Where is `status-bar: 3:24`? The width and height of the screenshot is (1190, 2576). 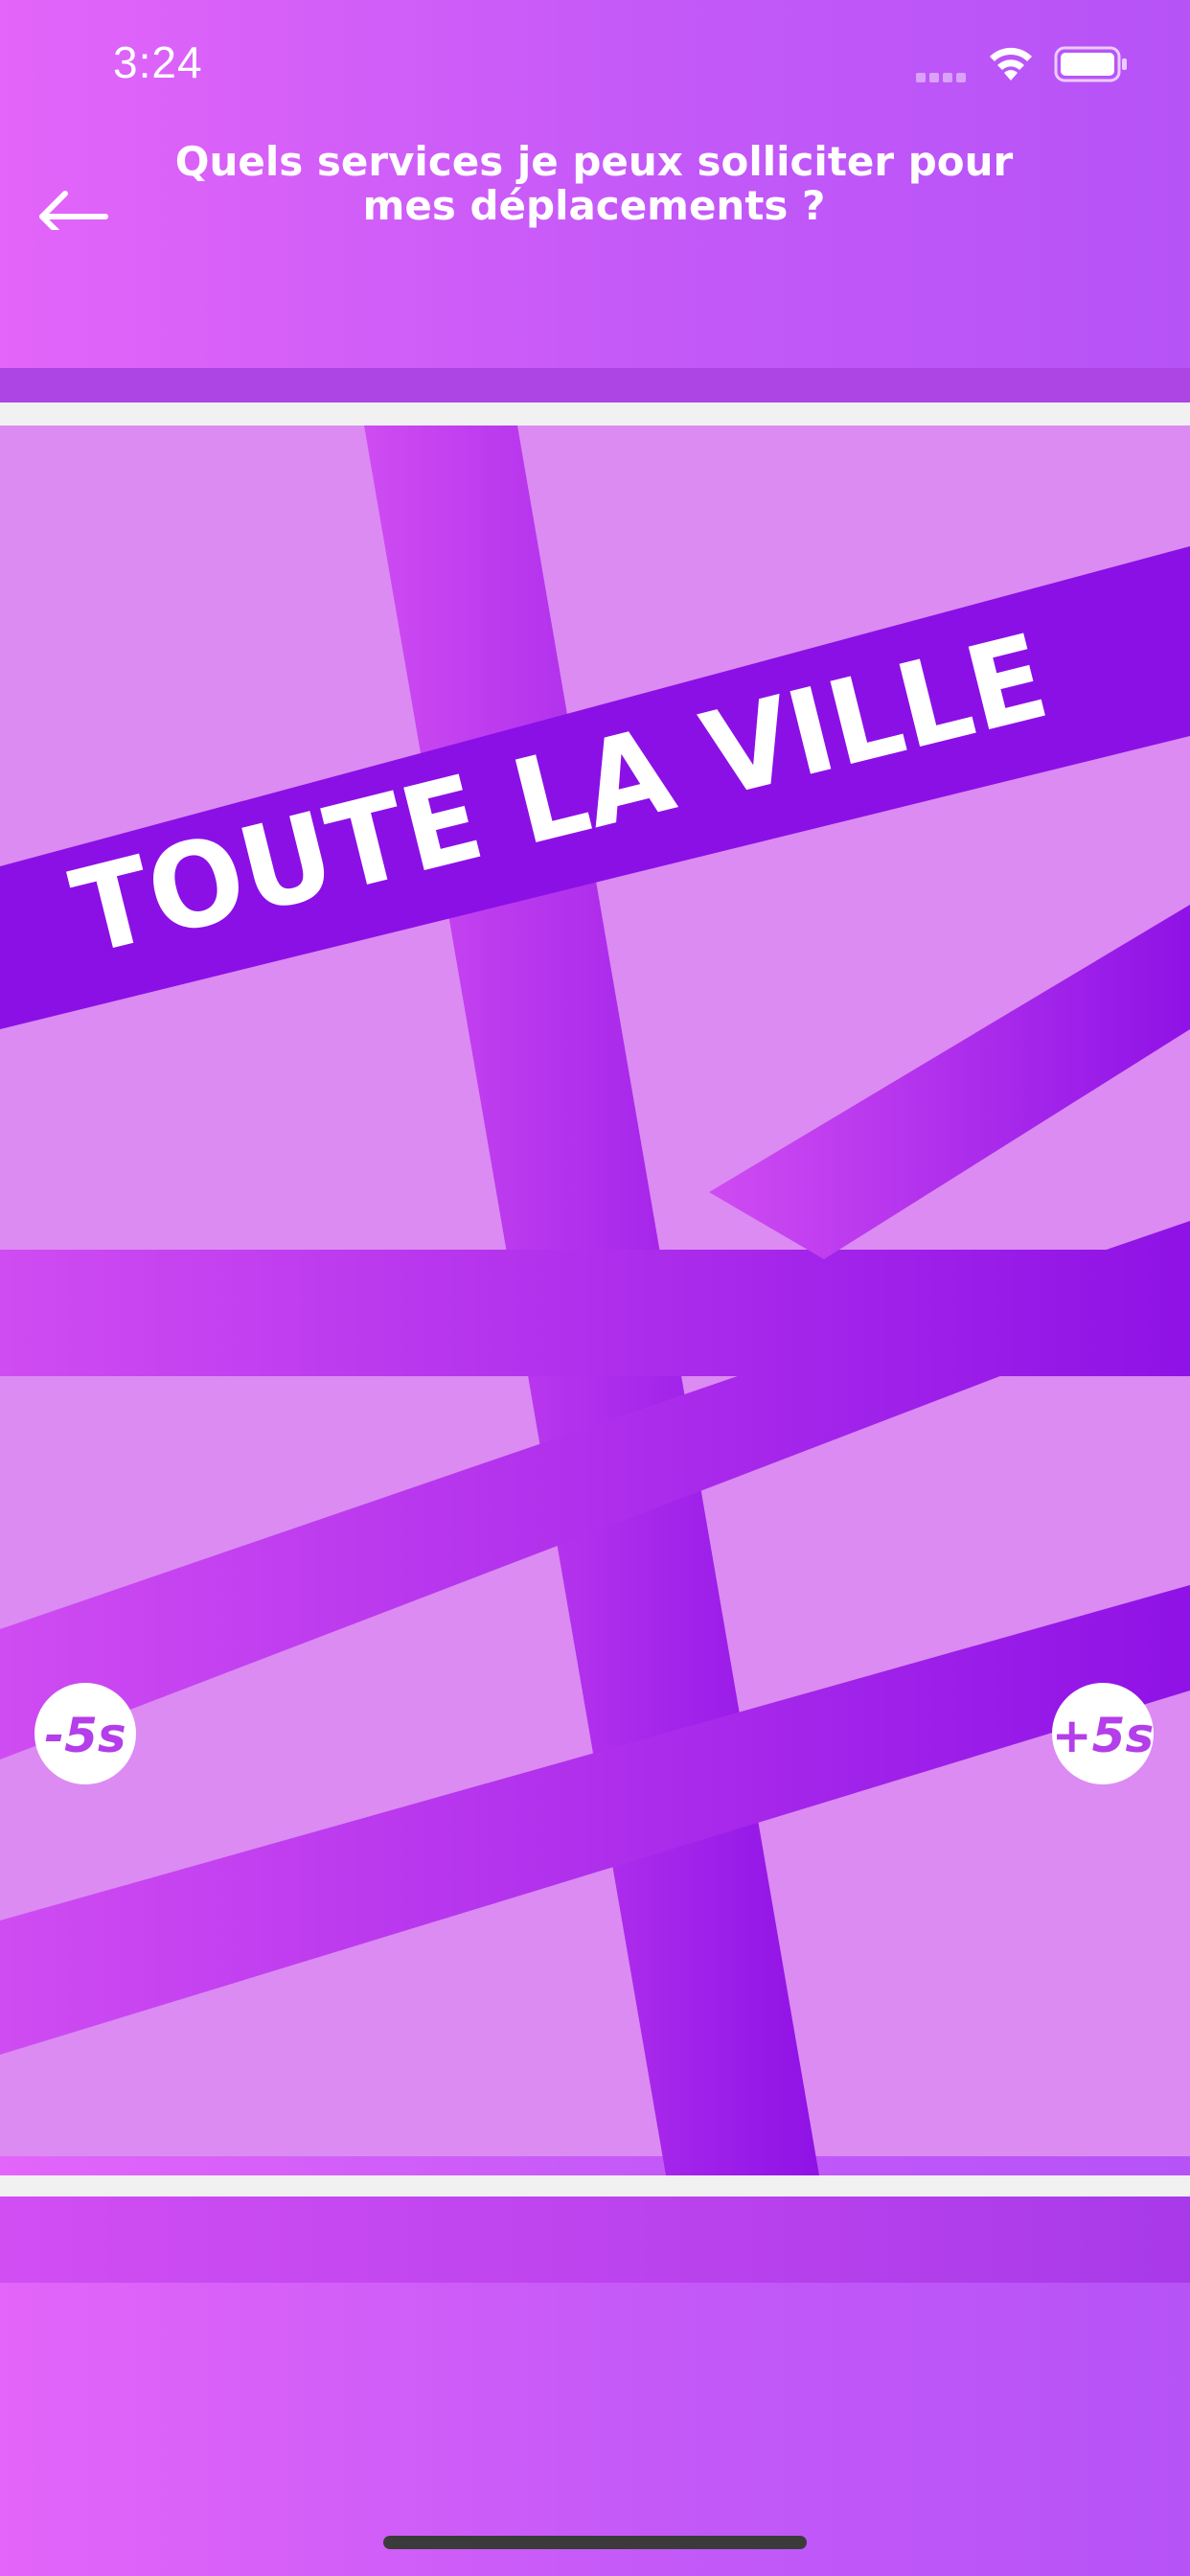 status-bar: 3:24 is located at coordinates (595, 63).